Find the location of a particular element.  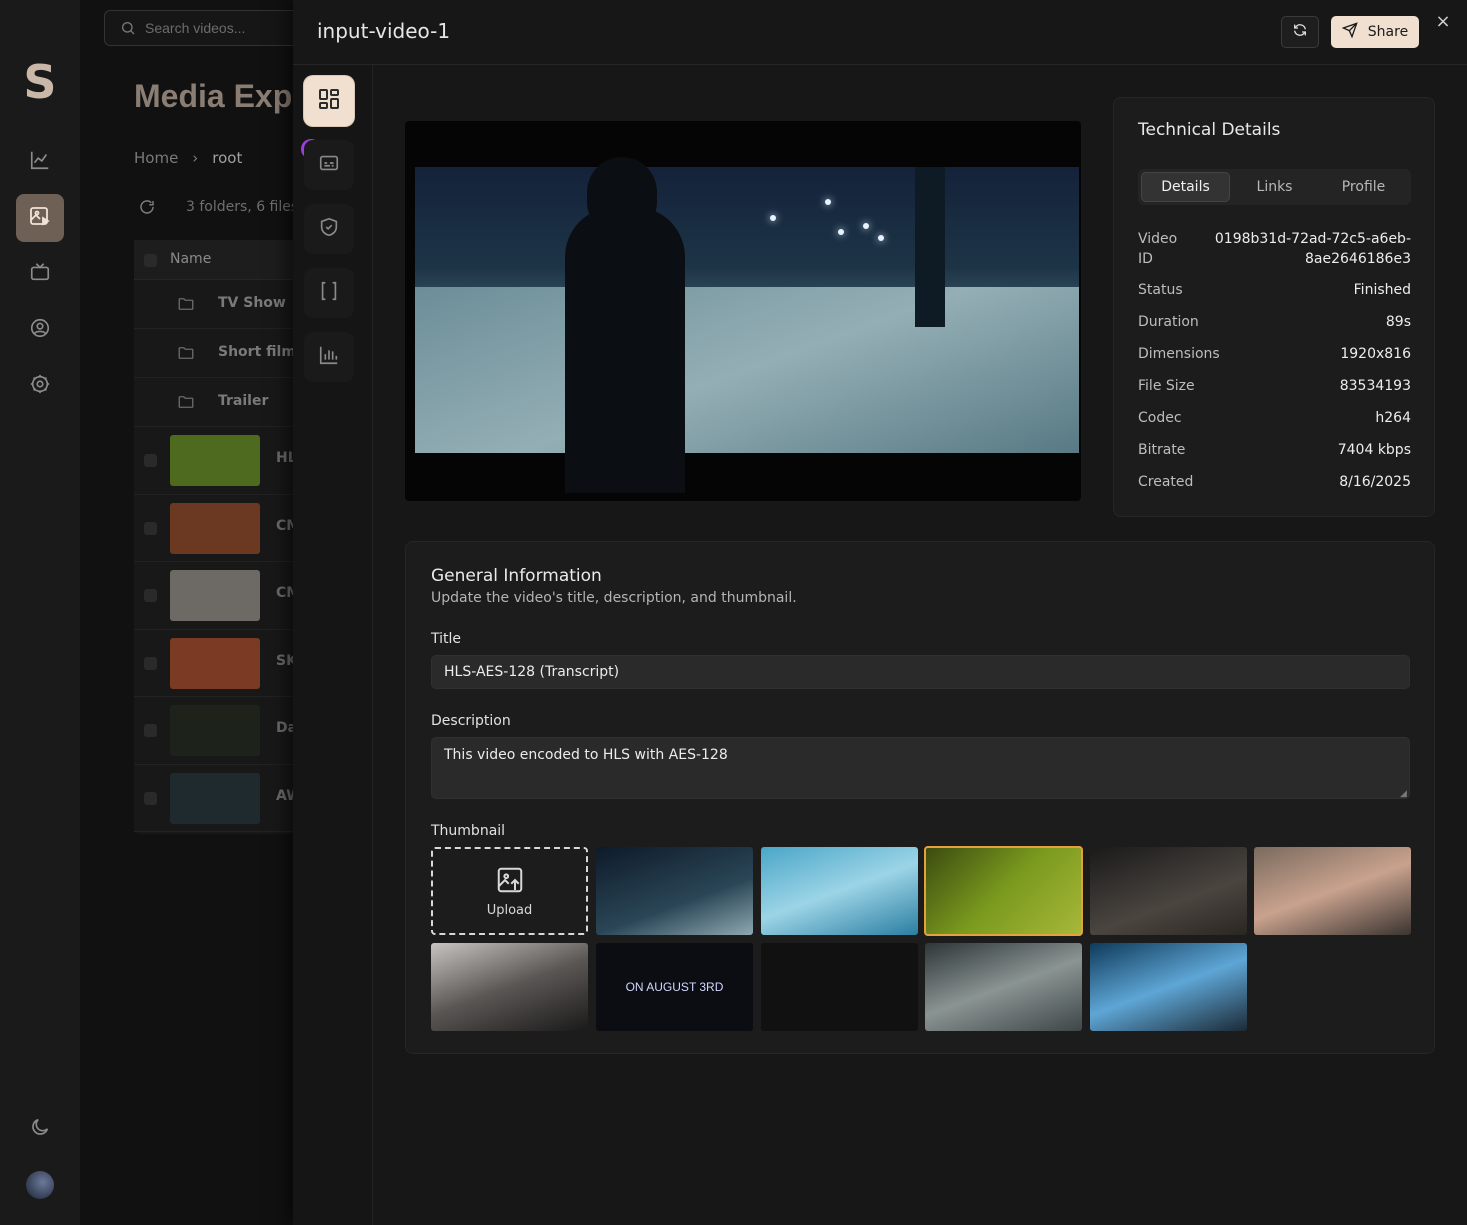

drawer-title: input-video-1 is located at coordinates (384, 31).